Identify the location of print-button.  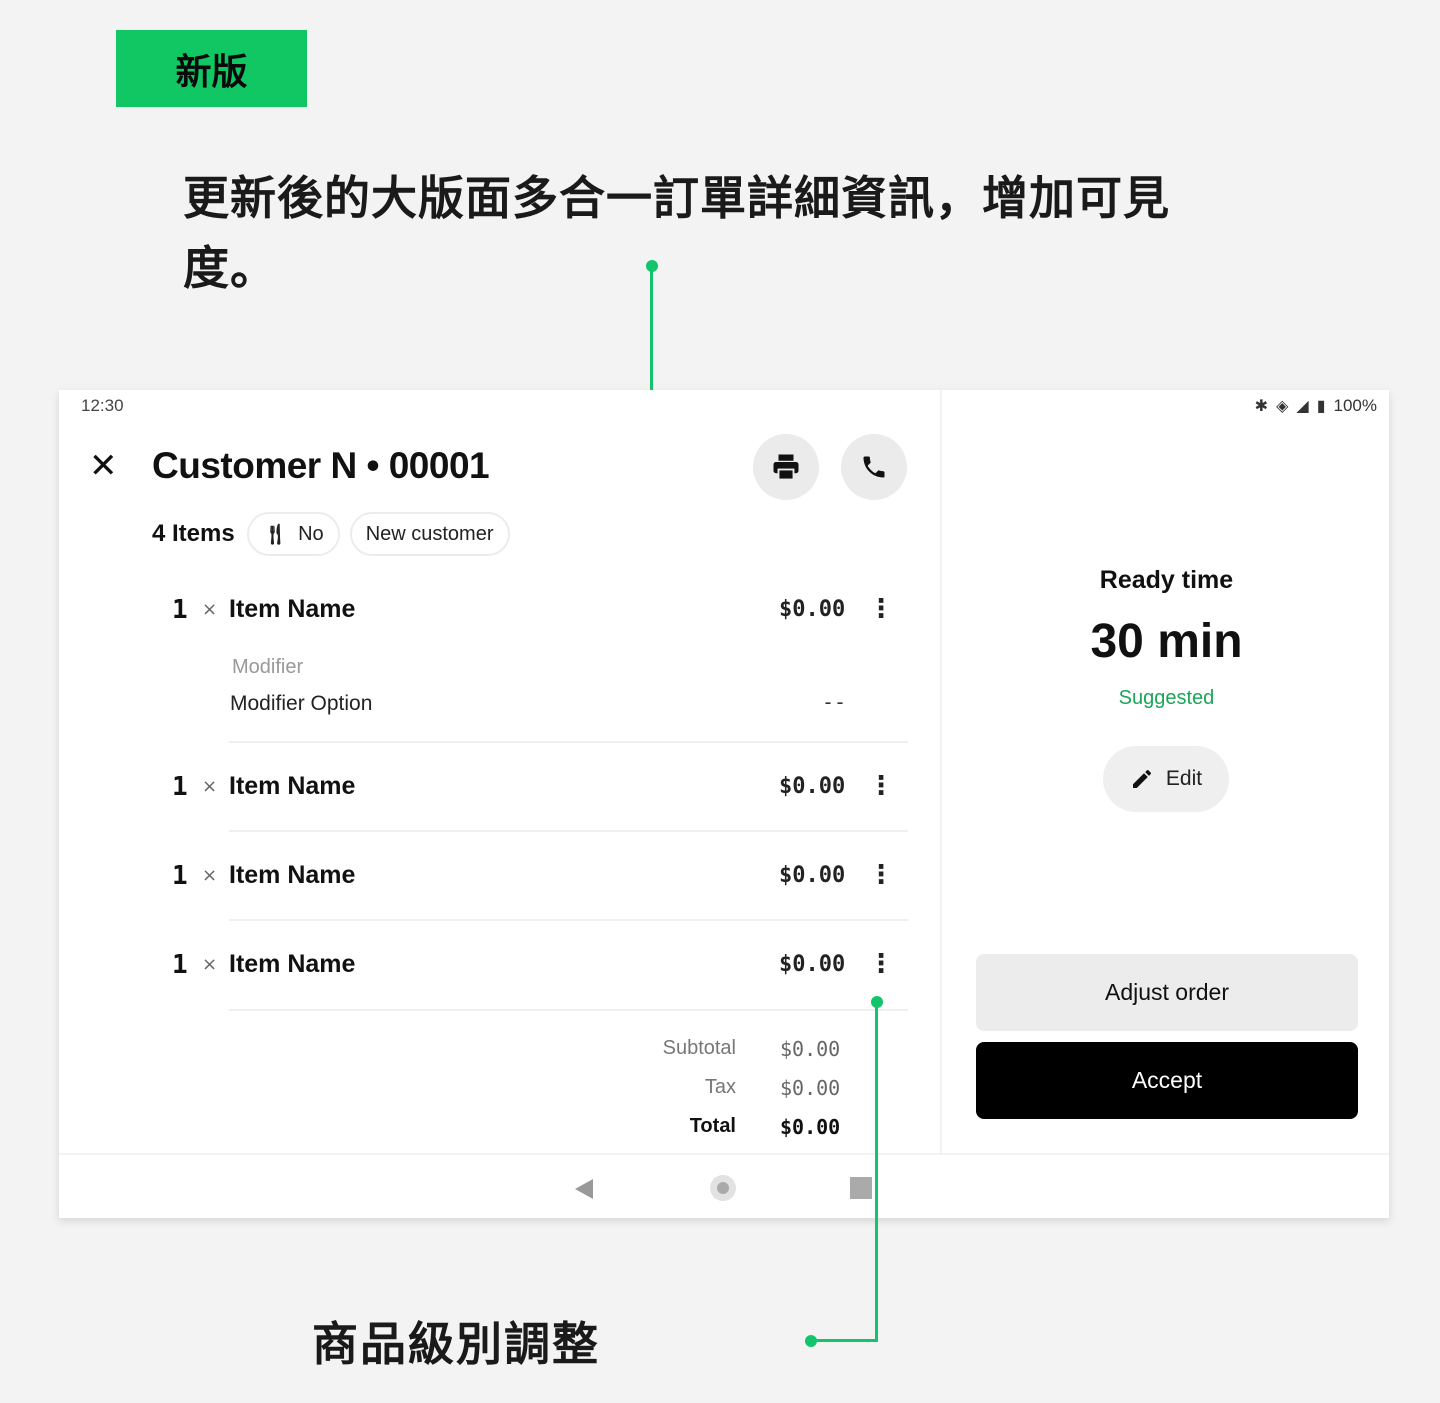
(786, 467).